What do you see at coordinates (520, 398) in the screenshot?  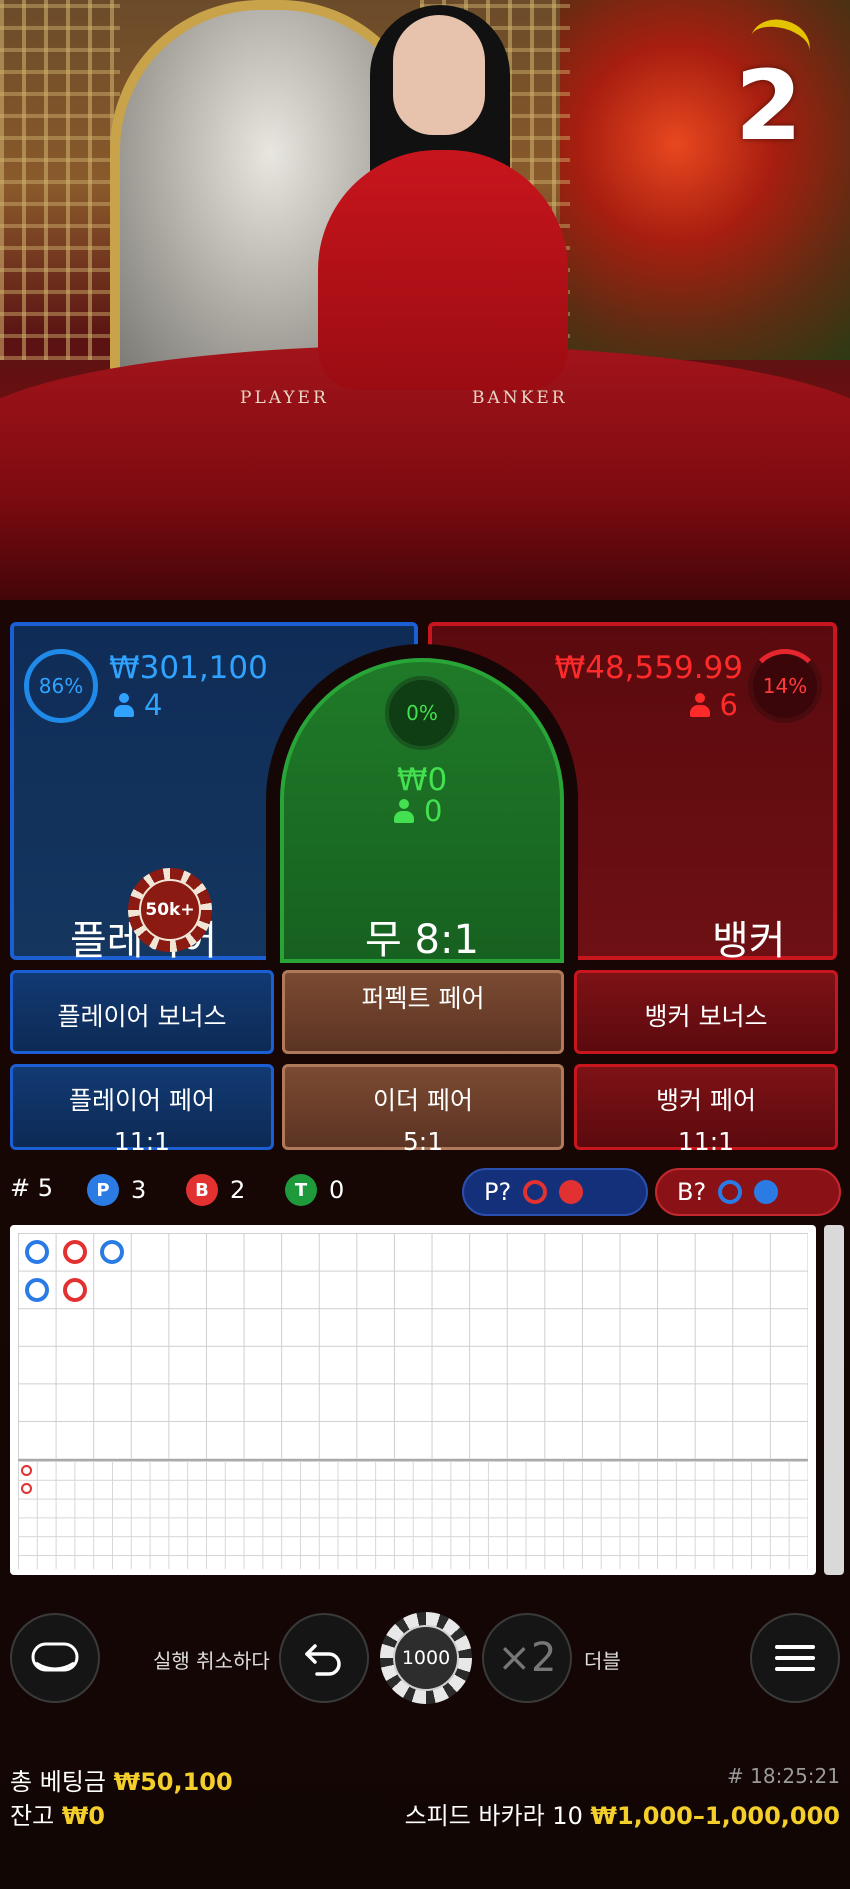 I see `felt-banker-text: BANKER` at bounding box center [520, 398].